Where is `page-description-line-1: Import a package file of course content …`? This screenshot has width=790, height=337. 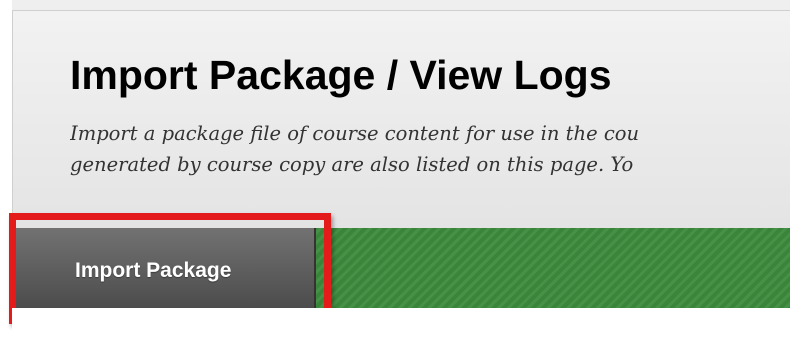
page-description-line-1: Import a package file of course content … is located at coordinates (355, 133).